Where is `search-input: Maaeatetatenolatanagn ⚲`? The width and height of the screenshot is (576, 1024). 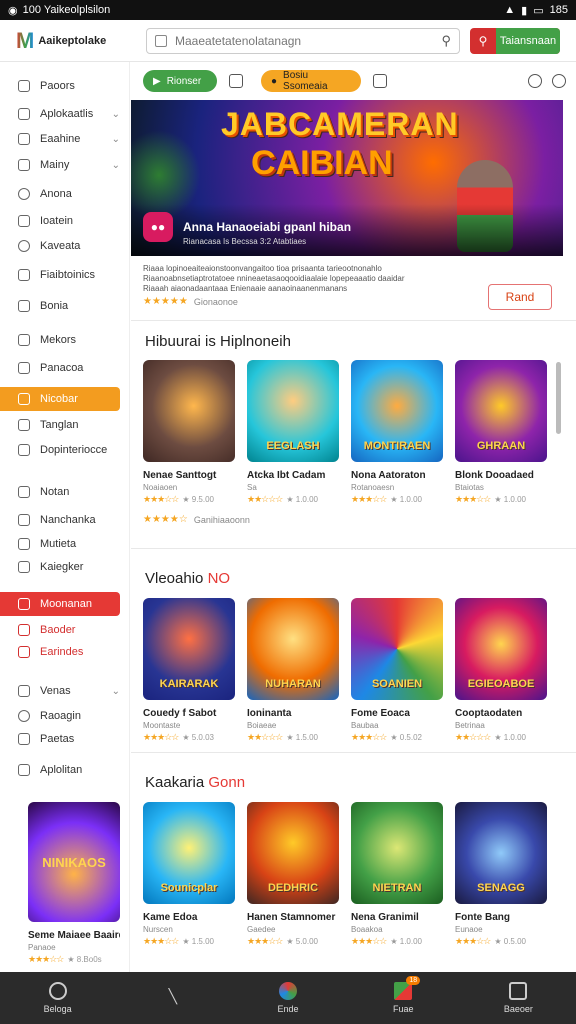
search-input: Maaeatetatenolatanagn ⚲ is located at coordinates (303, 40).